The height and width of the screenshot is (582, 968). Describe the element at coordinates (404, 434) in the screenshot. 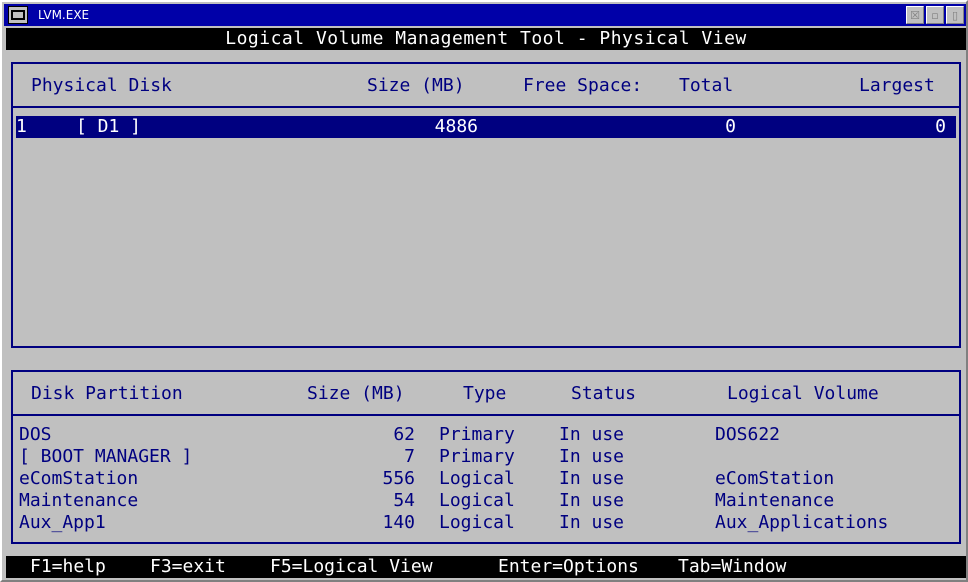

I see `partition-size: 62` at that location.